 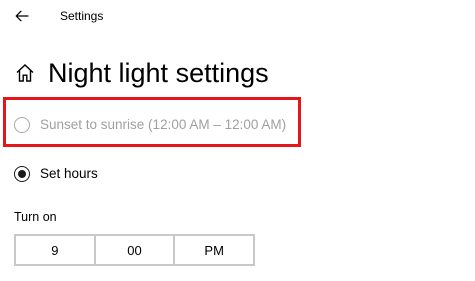 What do you see at coordinates (69, 173) in the screenshot?
I see `radio-label-set-hours: Set hours` at bounding box center [69, 173].